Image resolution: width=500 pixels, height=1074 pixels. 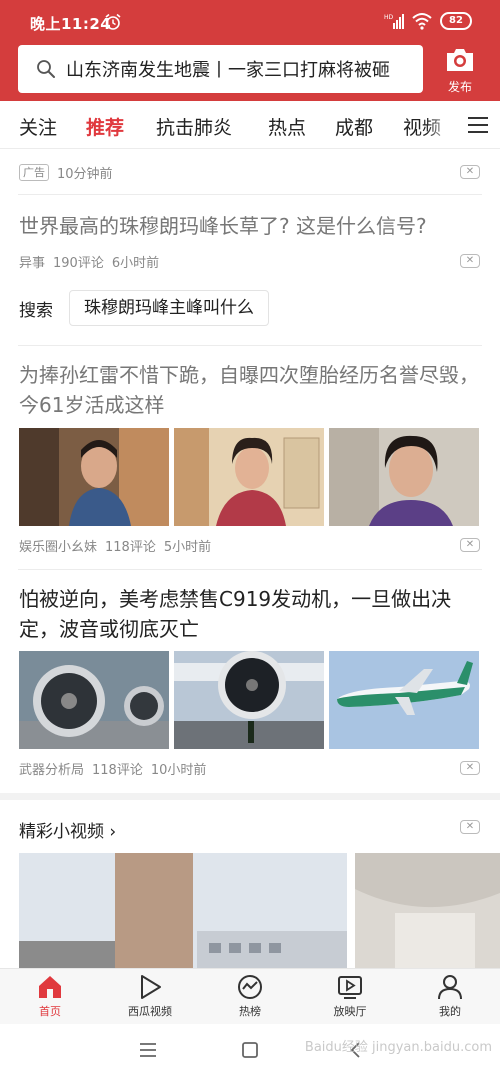 I want to click on user-icon, so click(x=450, y=987).